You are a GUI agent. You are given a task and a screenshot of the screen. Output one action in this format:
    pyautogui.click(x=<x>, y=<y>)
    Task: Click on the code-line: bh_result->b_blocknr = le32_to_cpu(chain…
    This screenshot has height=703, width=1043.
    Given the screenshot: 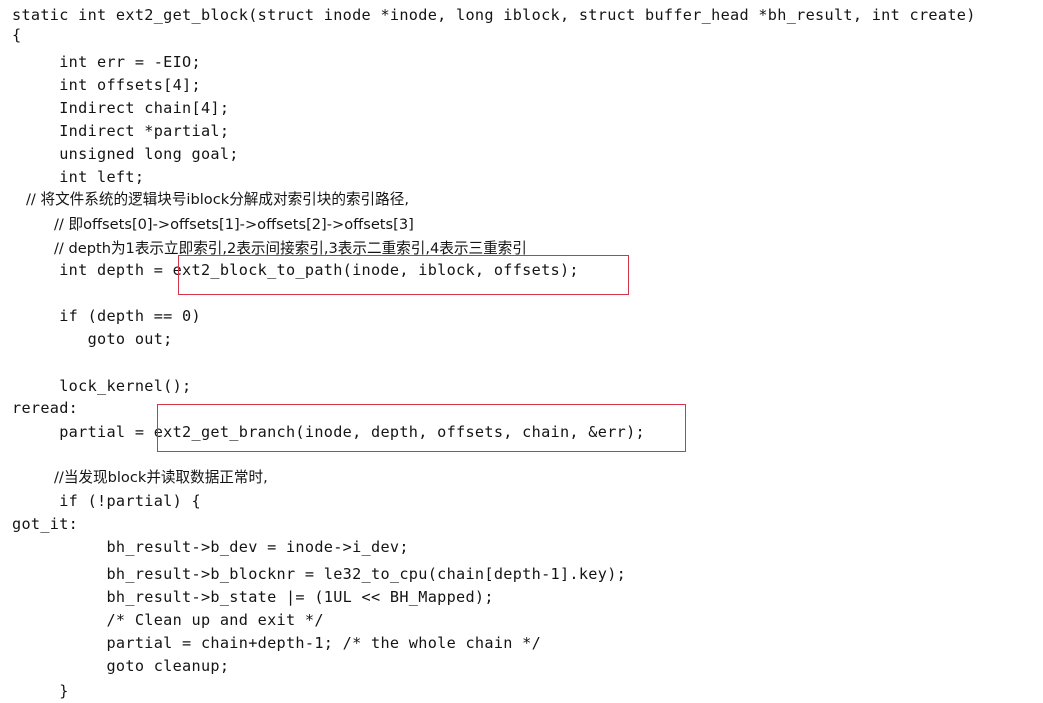 What is the action you would take?
    pyautogui.click(x=319, y=574)
    